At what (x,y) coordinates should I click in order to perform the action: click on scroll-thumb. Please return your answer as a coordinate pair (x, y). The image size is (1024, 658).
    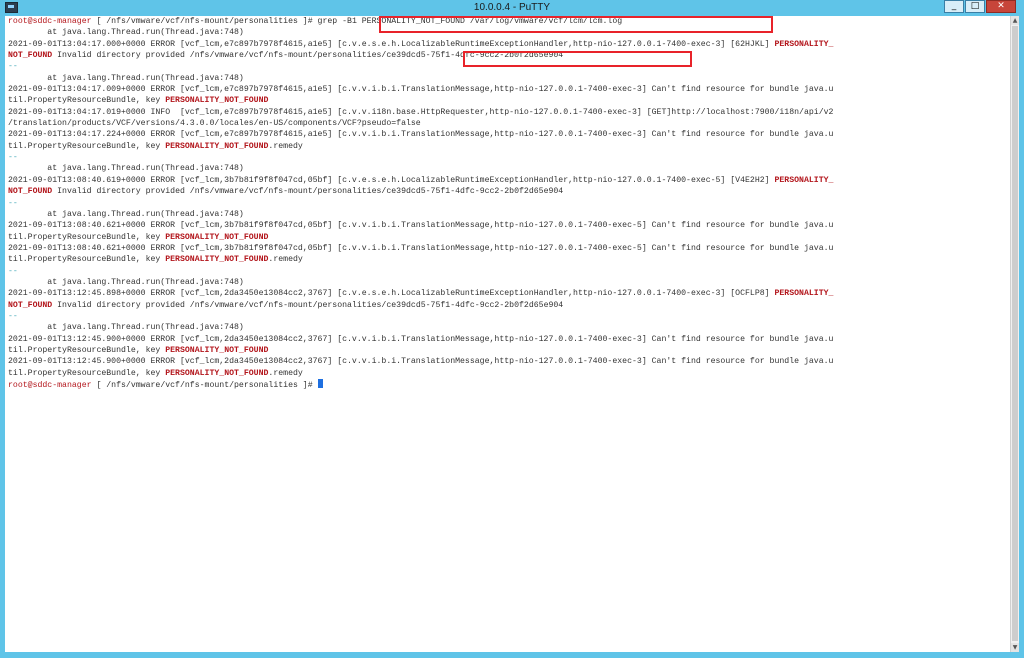
    Looking at the image, I should click on (1015, 333).